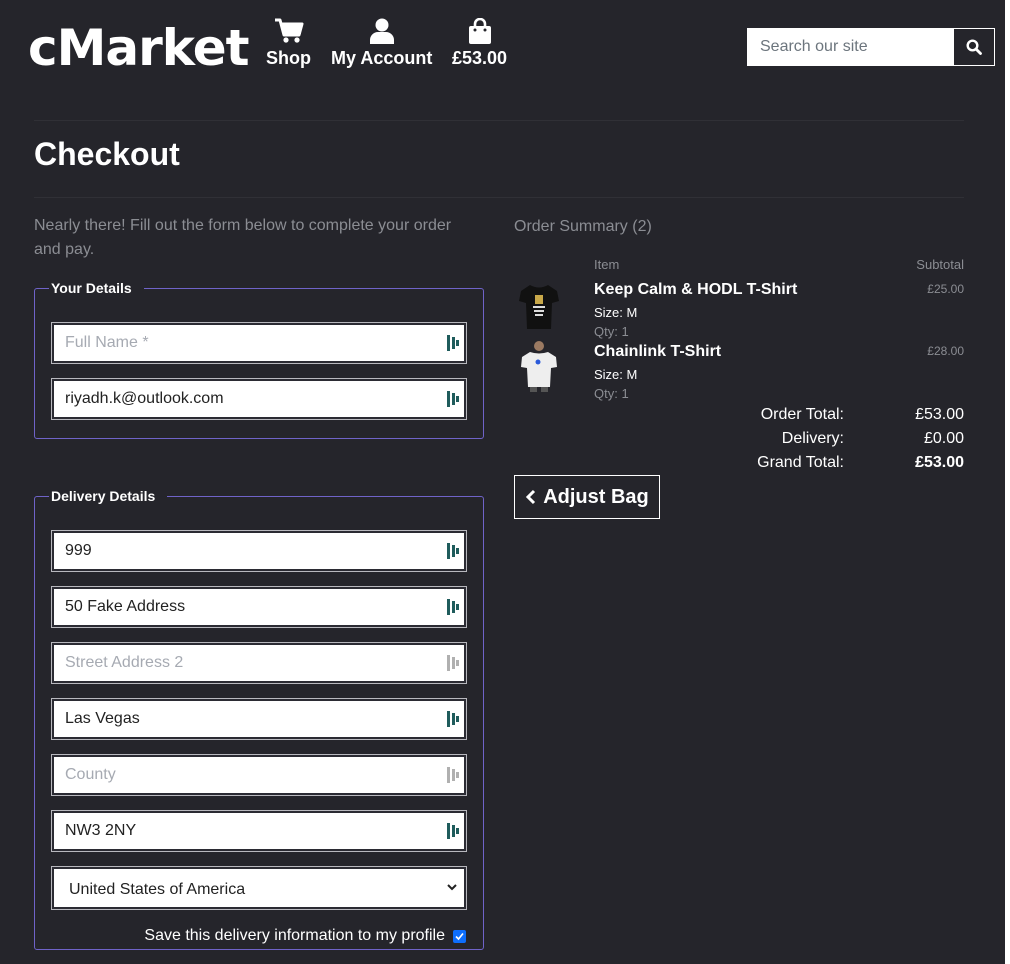 The image size is (1010, 964). Describe the element at coordinates (107, 154) in the screenshot. I see `page-title: Checkout` at that location.